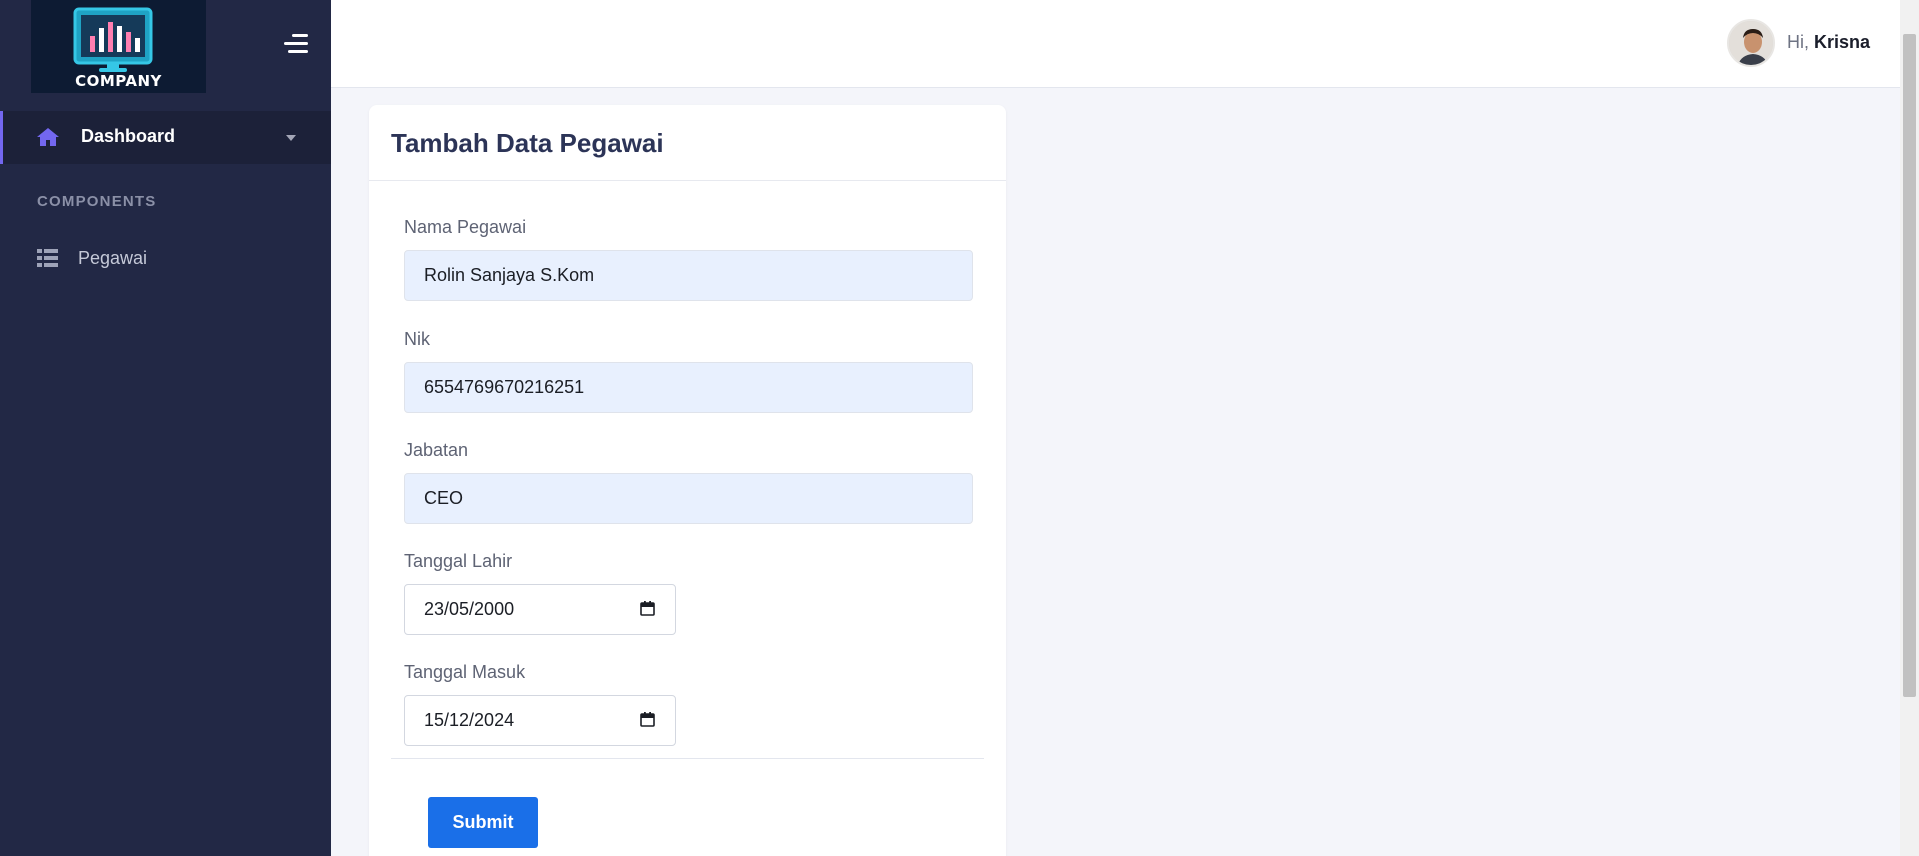 Image resolution: width=1919 pixels, height=856 pixels. What do you see at coordinates (687, 143) in the screenshot?
I see `card-header: Tambah Data Pegawai` at bounding box center [687, 143].